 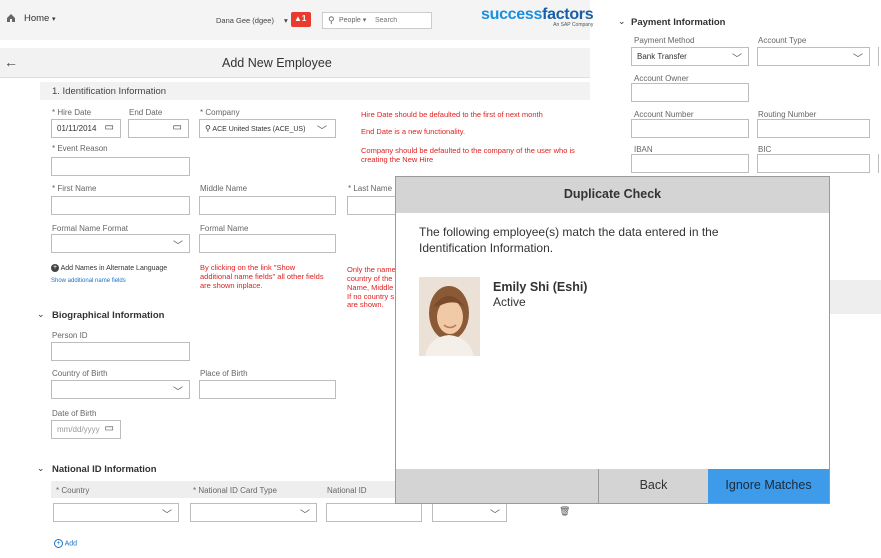 I want to click on routing-number-field, so click(x=813, y=128).